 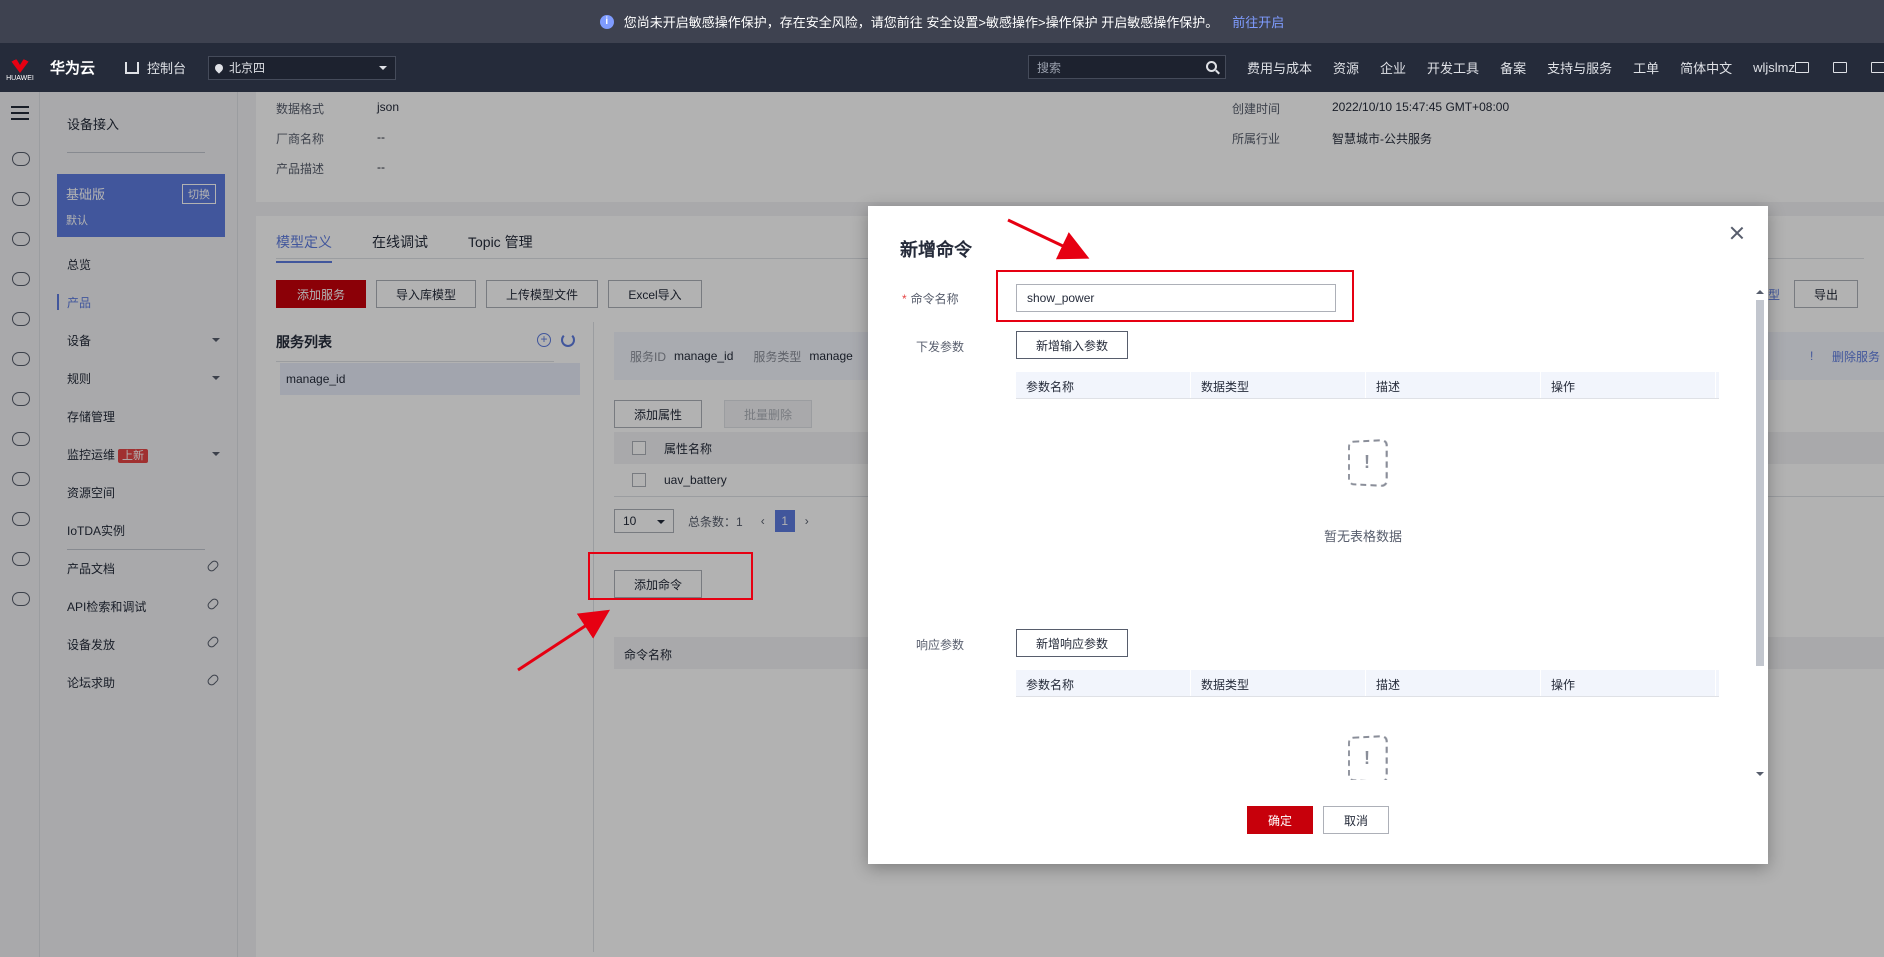 What do you see at coordinates (1737, 233) in the screenshot?
I see `close-icon` at bounding box center [1737, 233].